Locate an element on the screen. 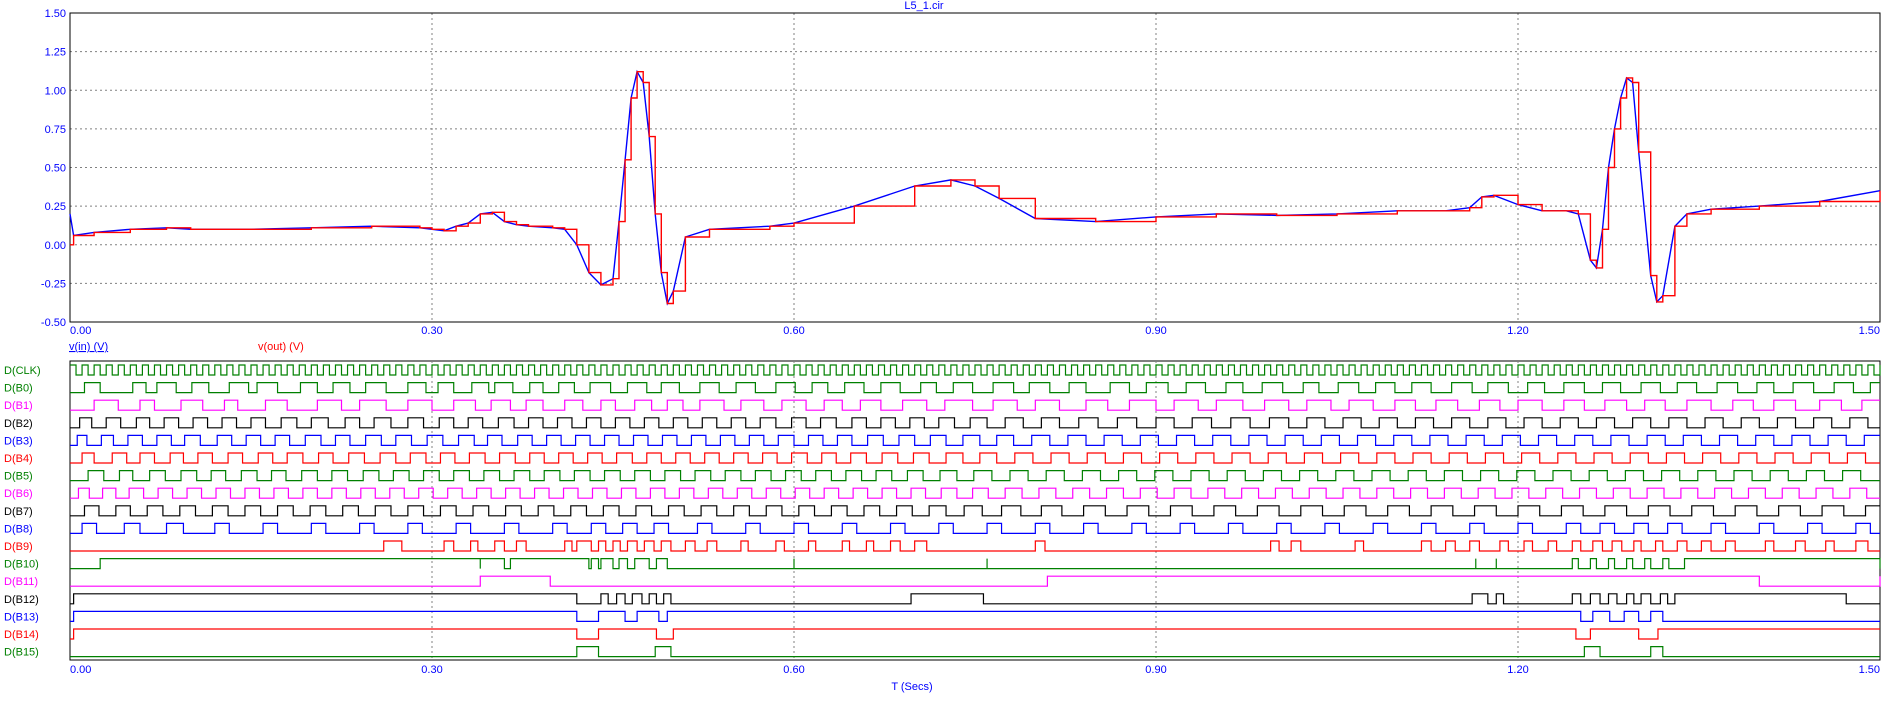  digital-row-label: D(B11) is located at coordinates (21, 582).